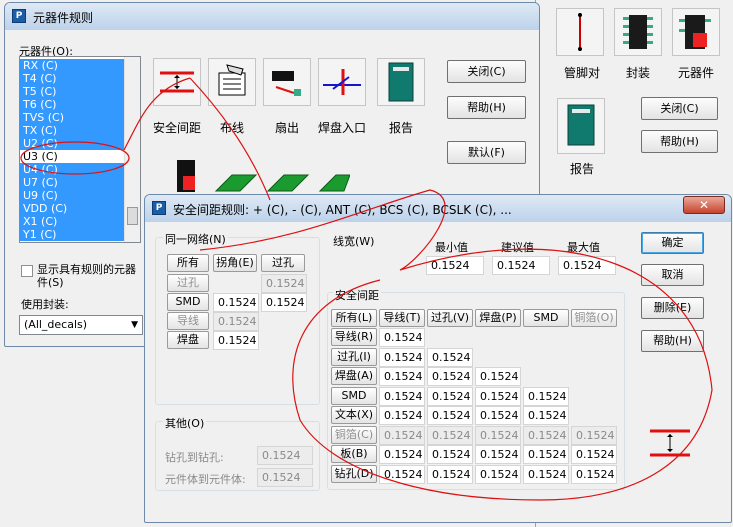 The height and width of the screenshot is (527, 733). What do you see at coordinates (235, 263) in the screenshot?
I see `same-net-header-1: 拐角(E)` at bounding box center [235, 263].